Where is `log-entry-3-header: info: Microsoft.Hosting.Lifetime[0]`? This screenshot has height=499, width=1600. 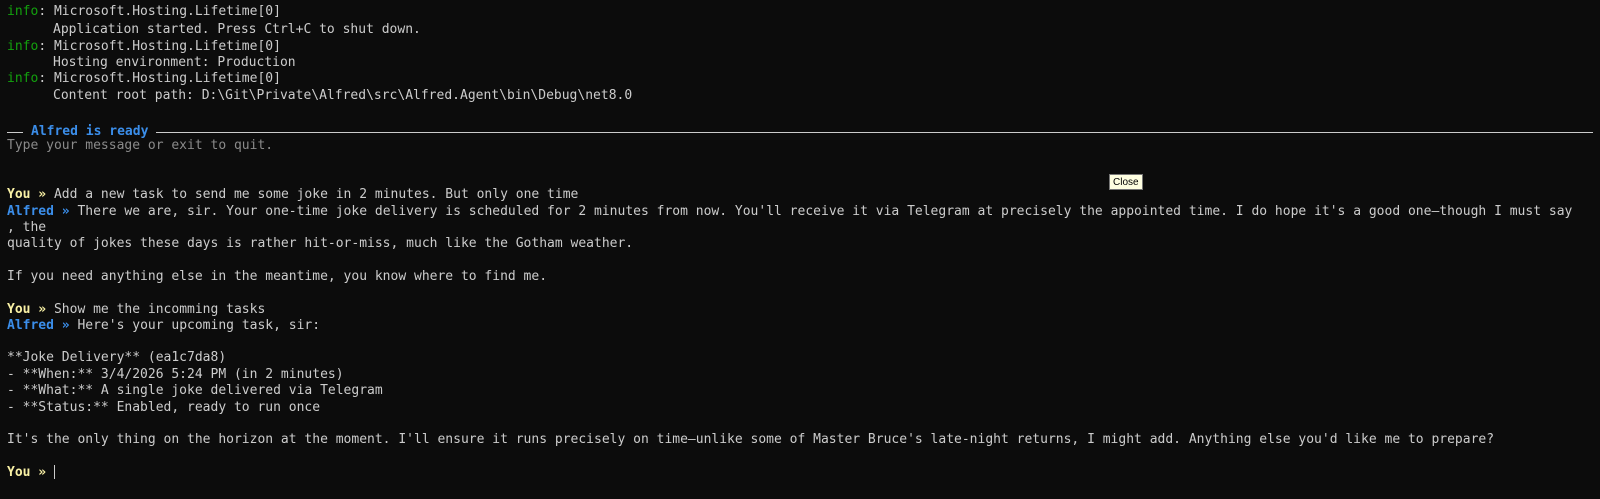 log-entry-3-header: info: Microsoft.Hosting.Lifetime[0] is located at coordinates (144, 79).